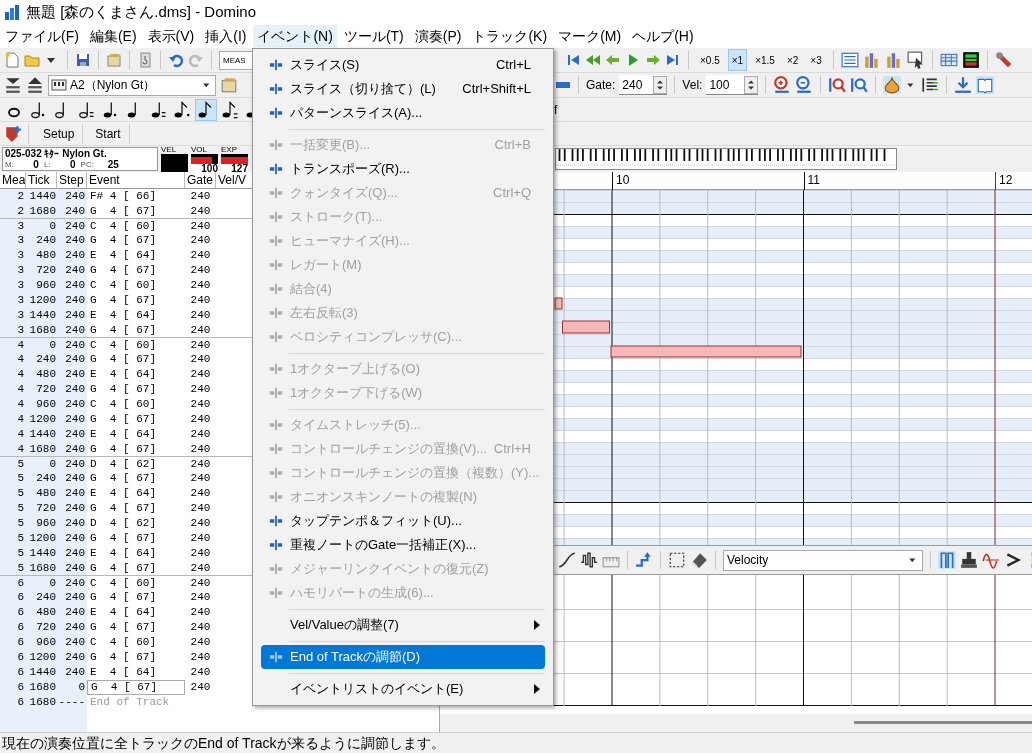  What do you see at coordinates (985, 85) in the screenshot?
I see `book-icon` at bounding box center [985, 85].